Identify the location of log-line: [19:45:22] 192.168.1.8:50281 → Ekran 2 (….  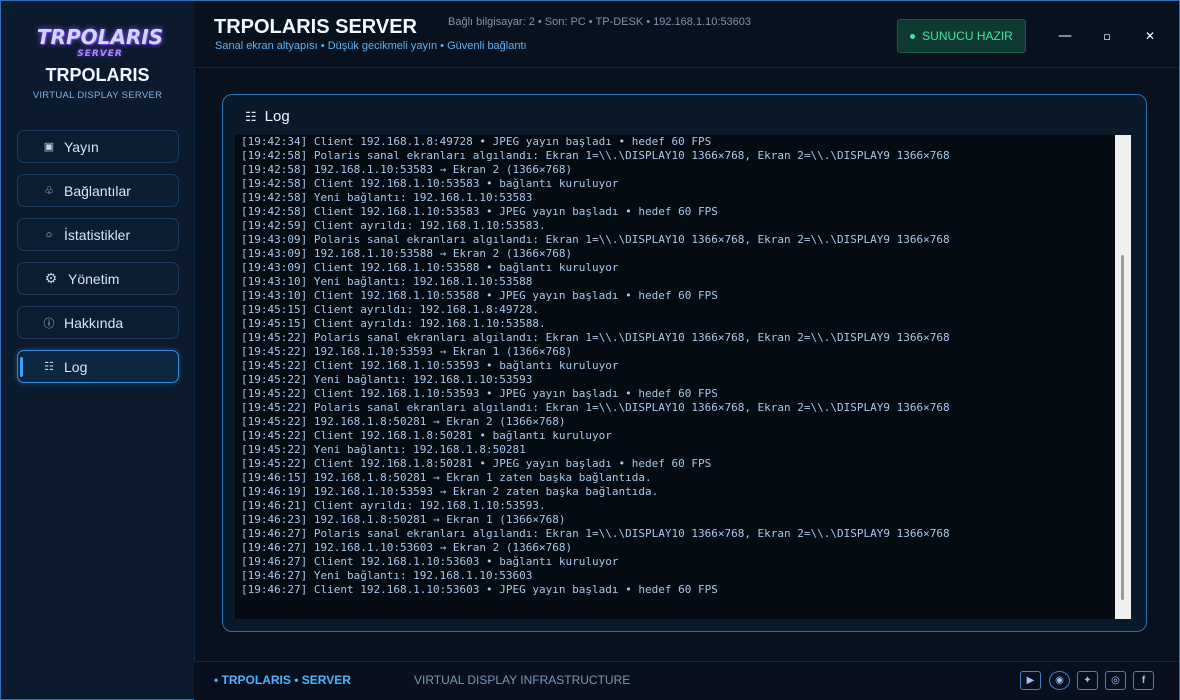
(403, 421).